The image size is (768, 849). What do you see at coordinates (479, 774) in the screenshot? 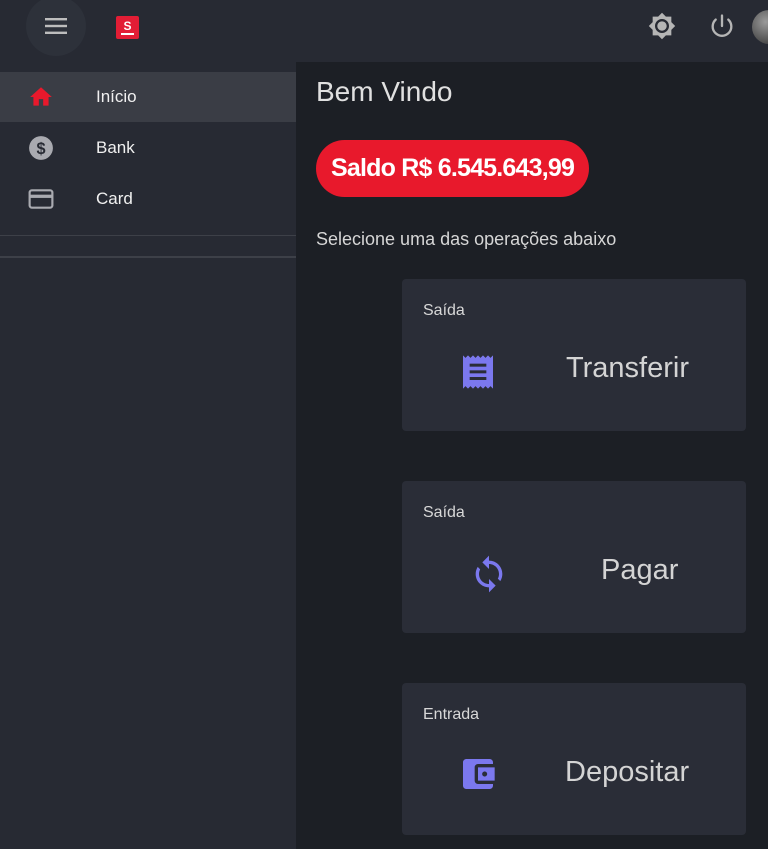
I see `wallet-icon` at bounding box center [479, 774].